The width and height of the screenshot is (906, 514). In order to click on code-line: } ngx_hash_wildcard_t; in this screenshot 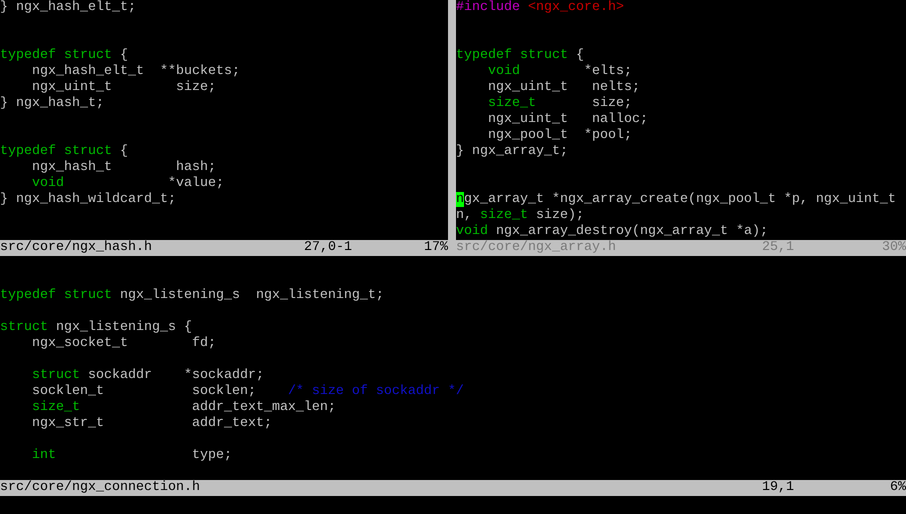, I will do `click(88, 200)`.